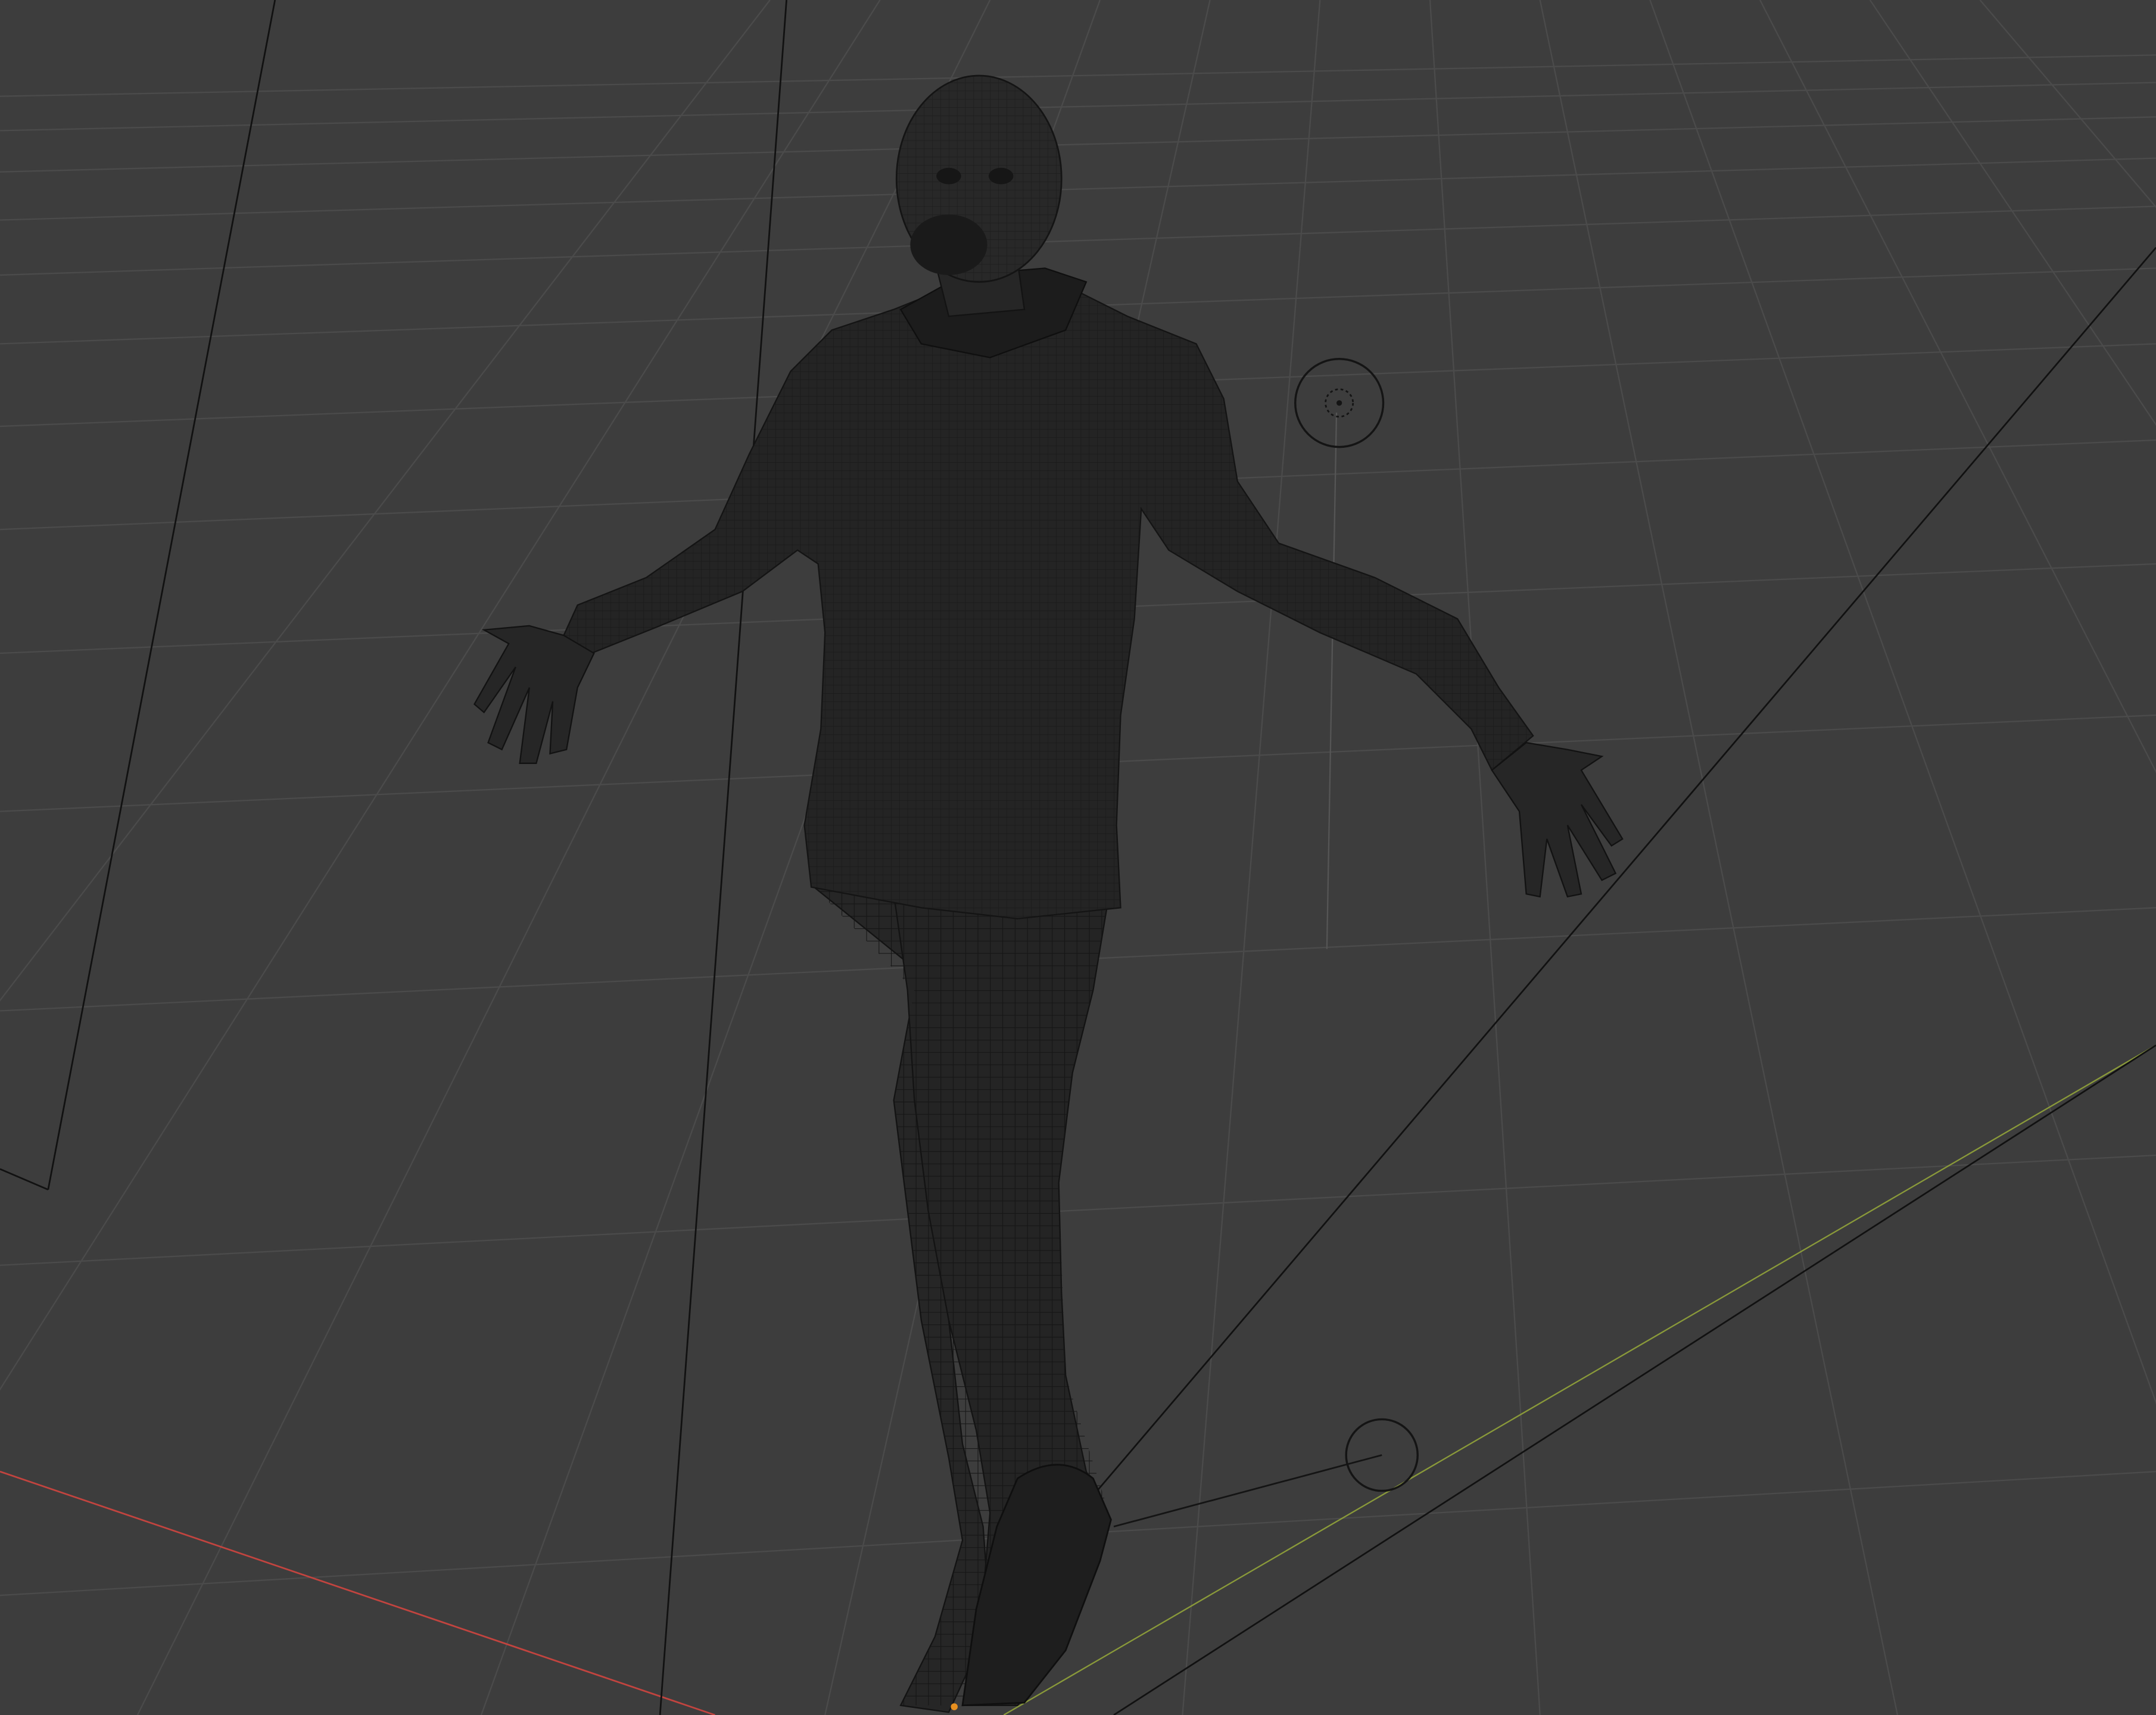 Image resolution: width=2156 pixels, height=1715 pixels. Describe the element at coordinates (948, 244) in the screenshot. I see `face-shadow` at that location.